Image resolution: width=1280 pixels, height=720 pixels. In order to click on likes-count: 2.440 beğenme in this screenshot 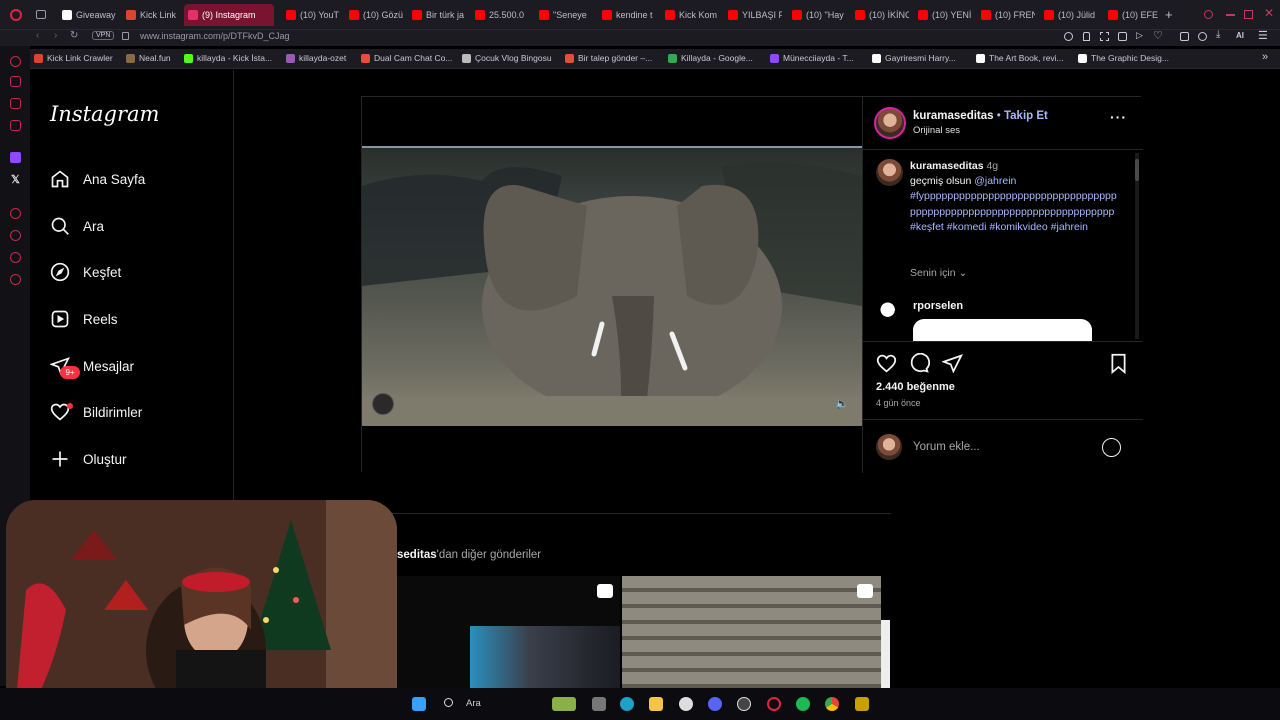, I will do `click(915, 387)`.